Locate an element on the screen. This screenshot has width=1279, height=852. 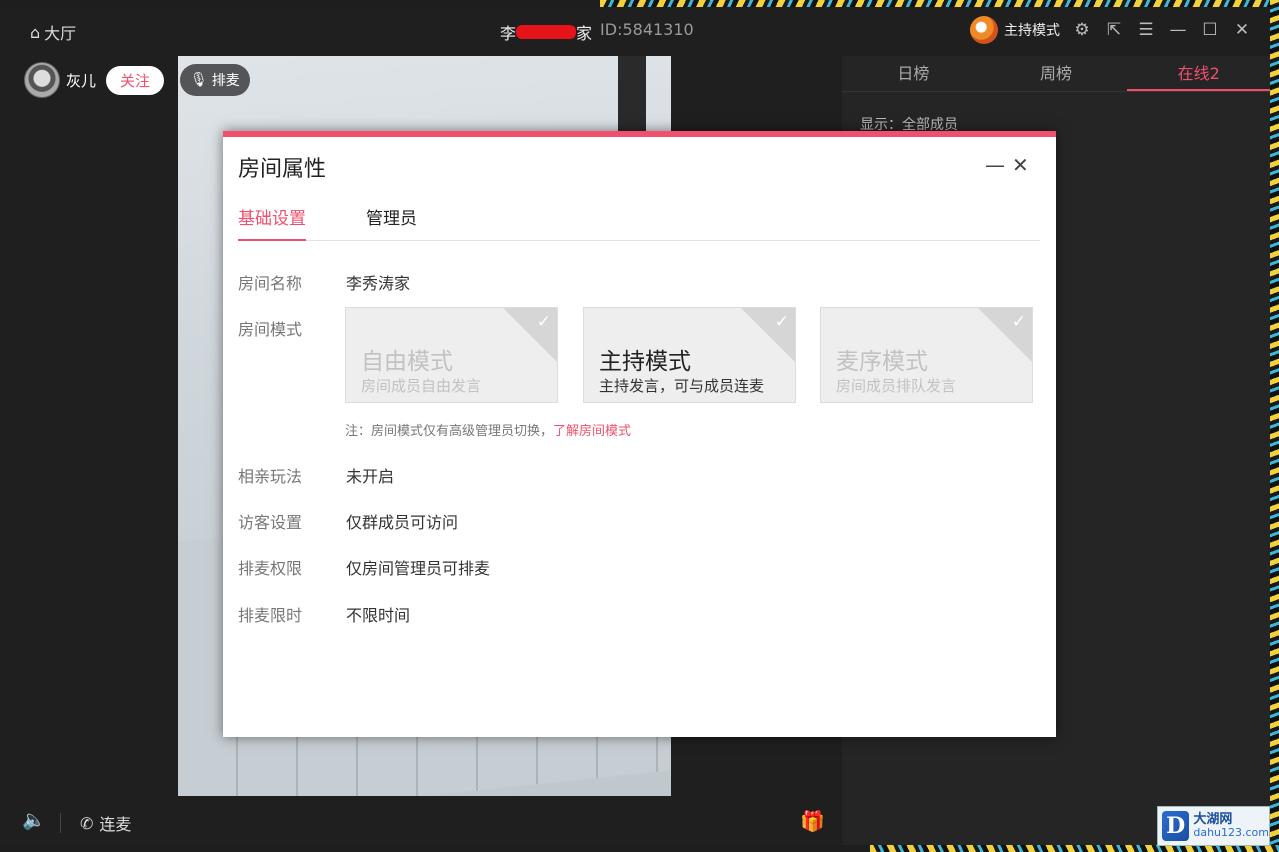
queue-permission-label: 排麦权限 is located at coordinates (270, 568).